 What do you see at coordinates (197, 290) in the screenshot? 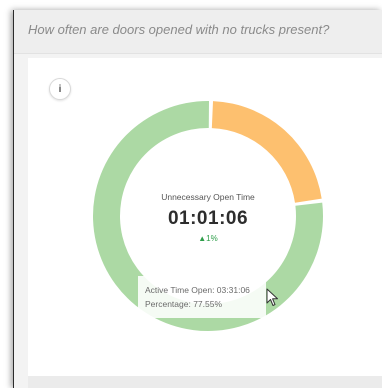
I see `tooltip-line-active-time: Active Time Open: 03:31:06` at bounding box center [197, 290].